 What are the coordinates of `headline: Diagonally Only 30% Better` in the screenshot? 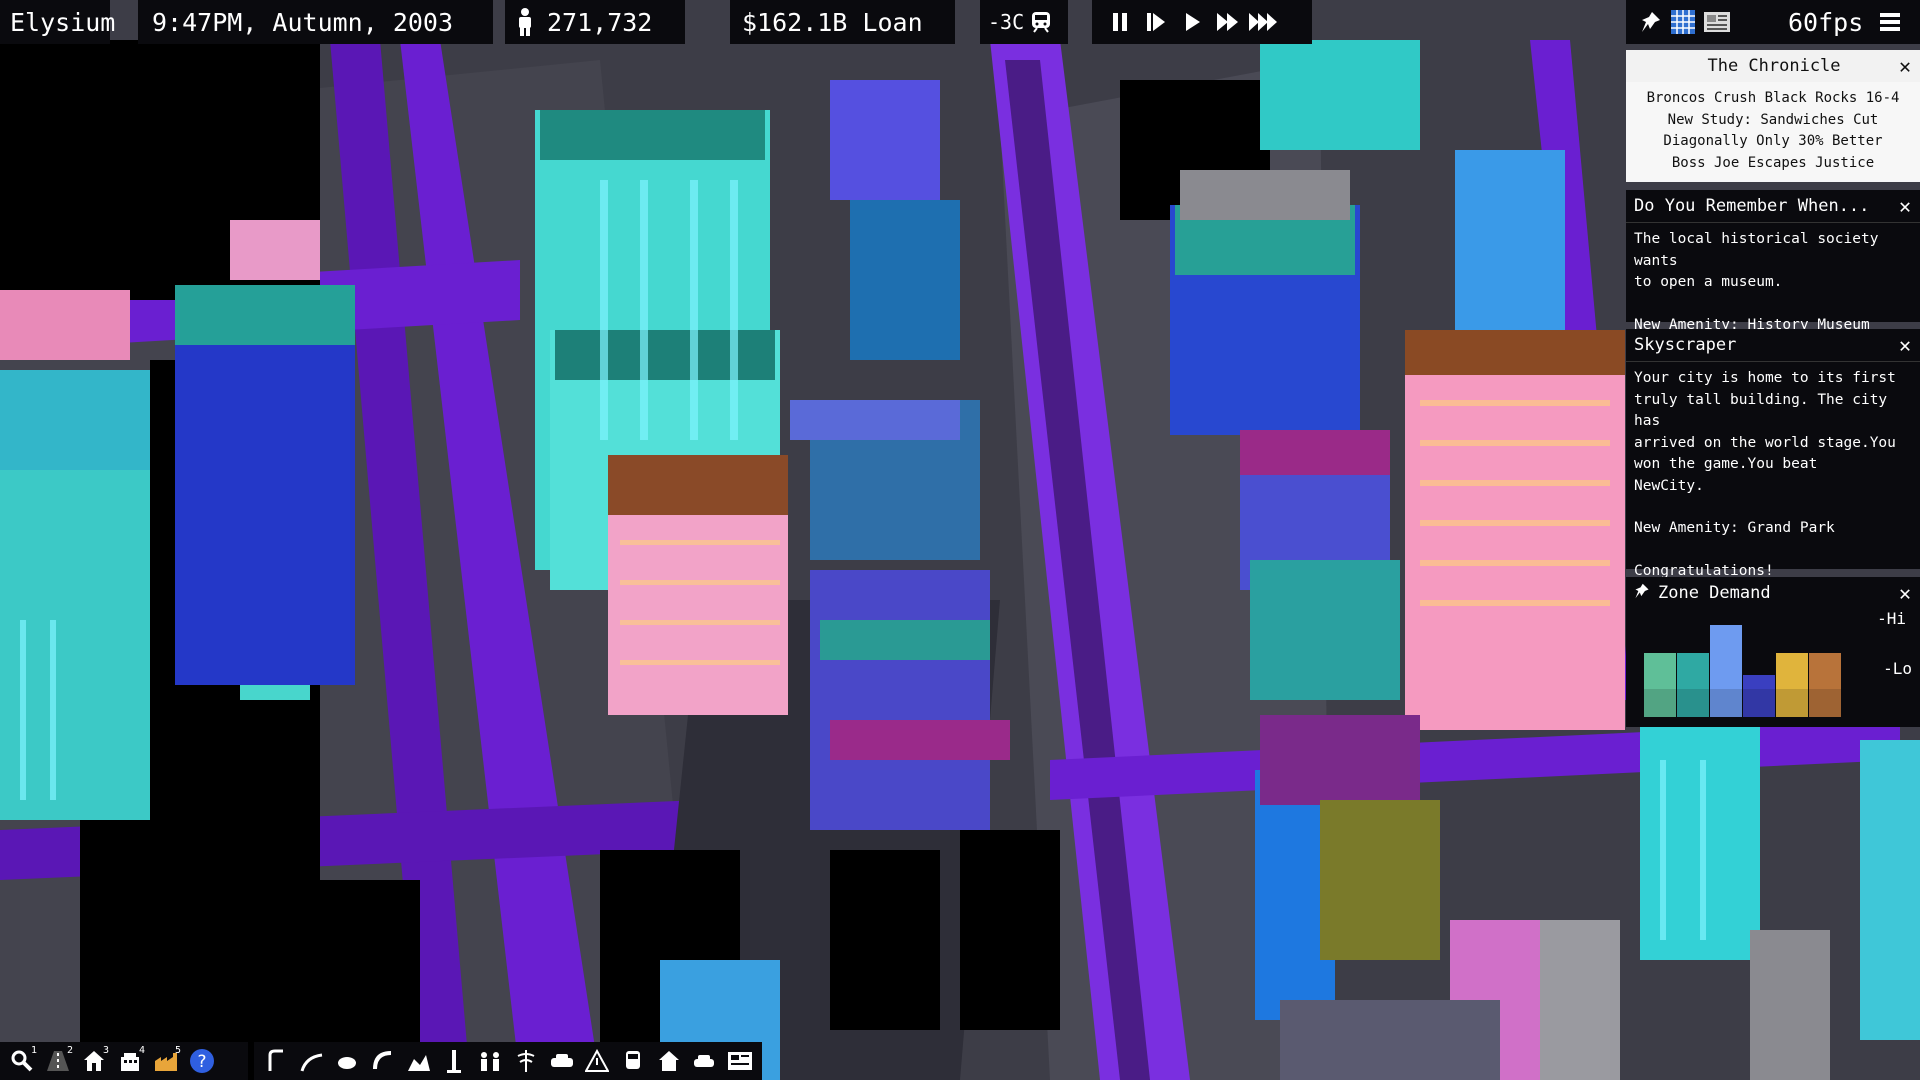 It's located at (1773, 142).